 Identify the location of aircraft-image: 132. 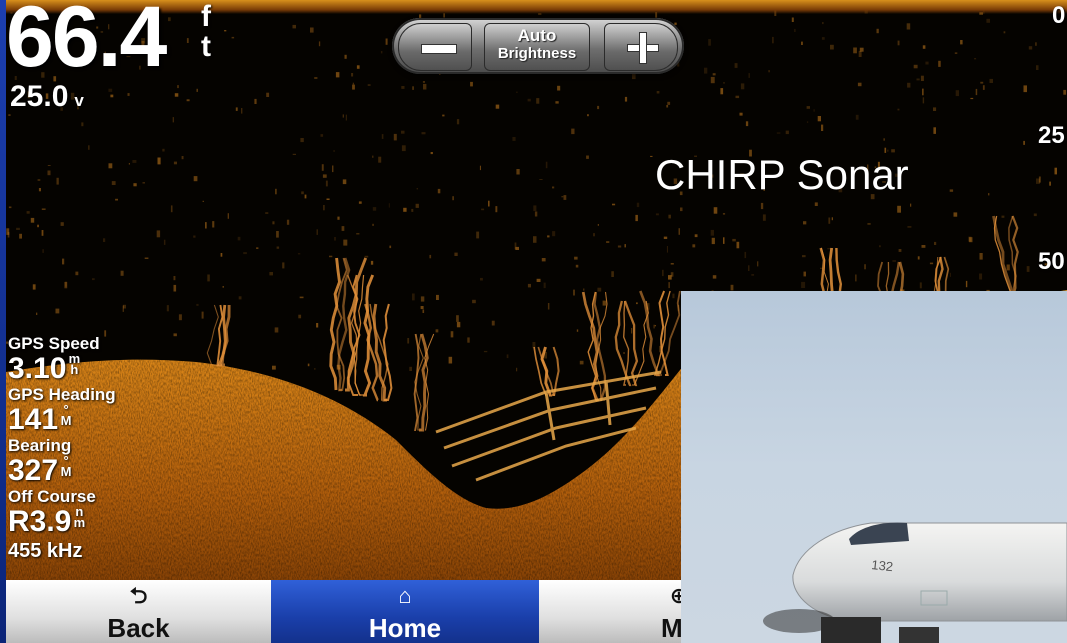
(915, 582).